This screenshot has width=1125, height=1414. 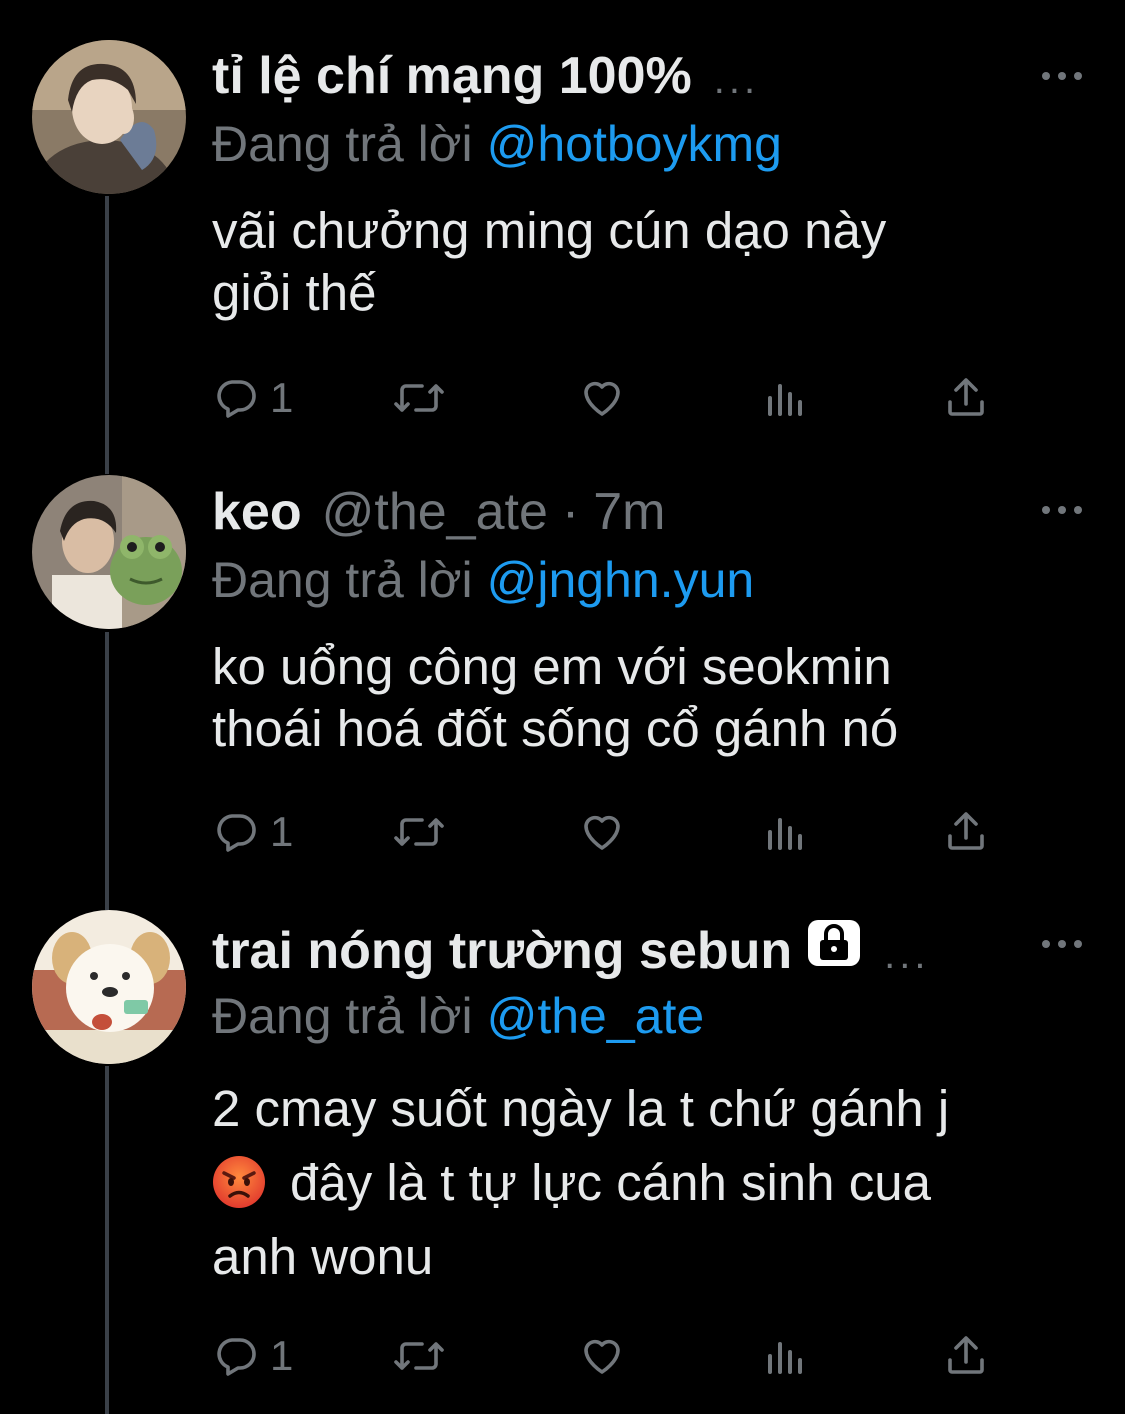 I want to click on reply-mention-link: @the_ate, so click(x=596, y=1016).